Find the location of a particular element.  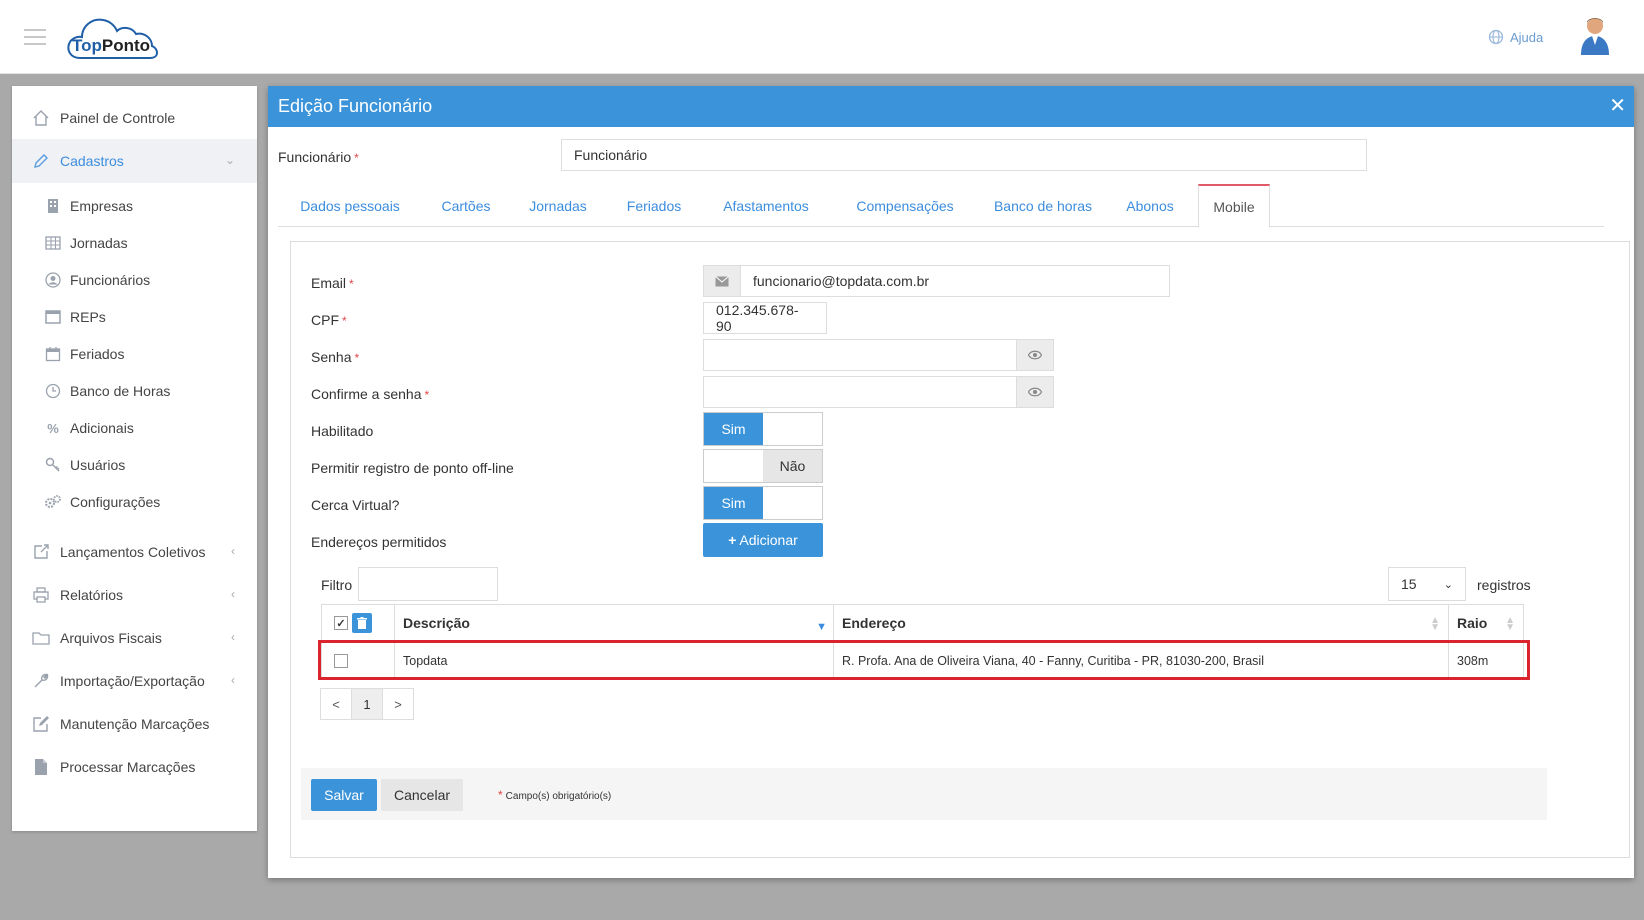

sidebar-item-label: Importação/Exportação is located at coordinates (132, 681).